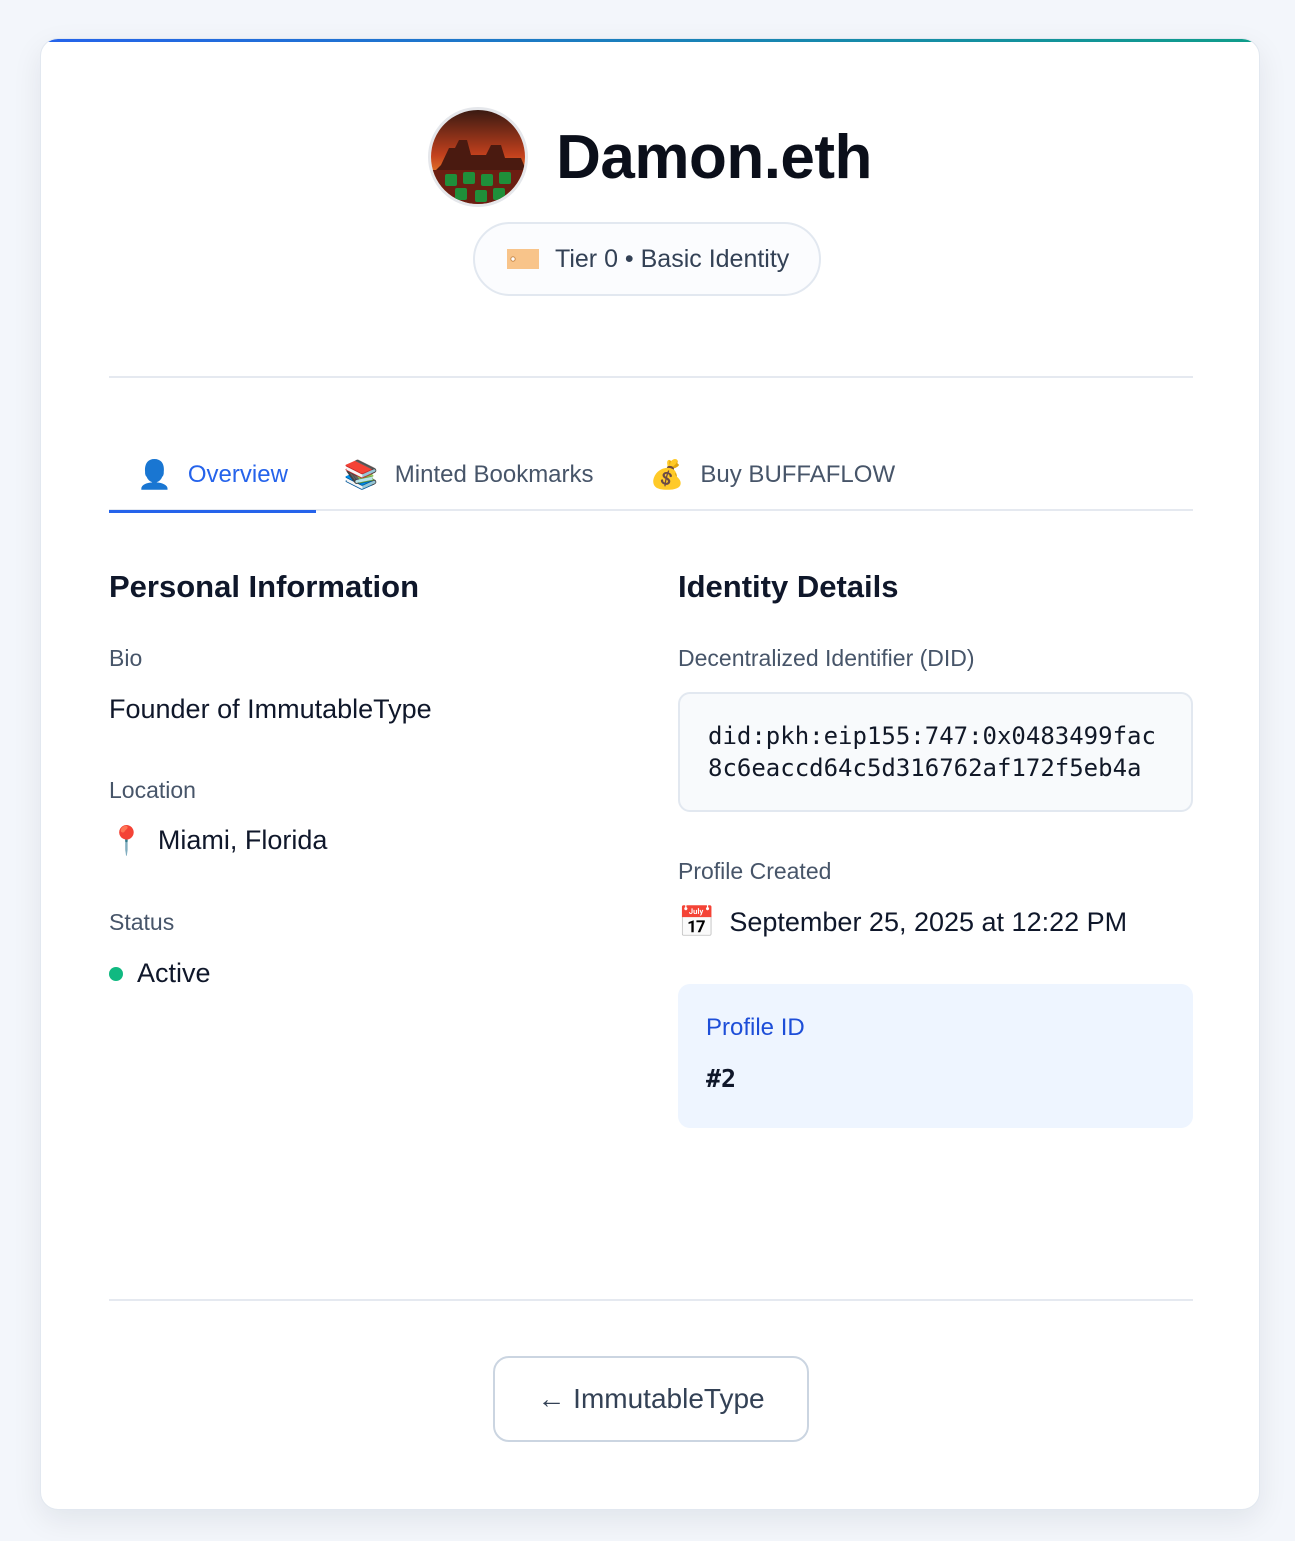 The width and height of the screenshot is (1295, 1541). Describe the element at coordinates (826, 658) in the screenshot. I see `did-label: Decentralized Identifier (DID)` at that location.